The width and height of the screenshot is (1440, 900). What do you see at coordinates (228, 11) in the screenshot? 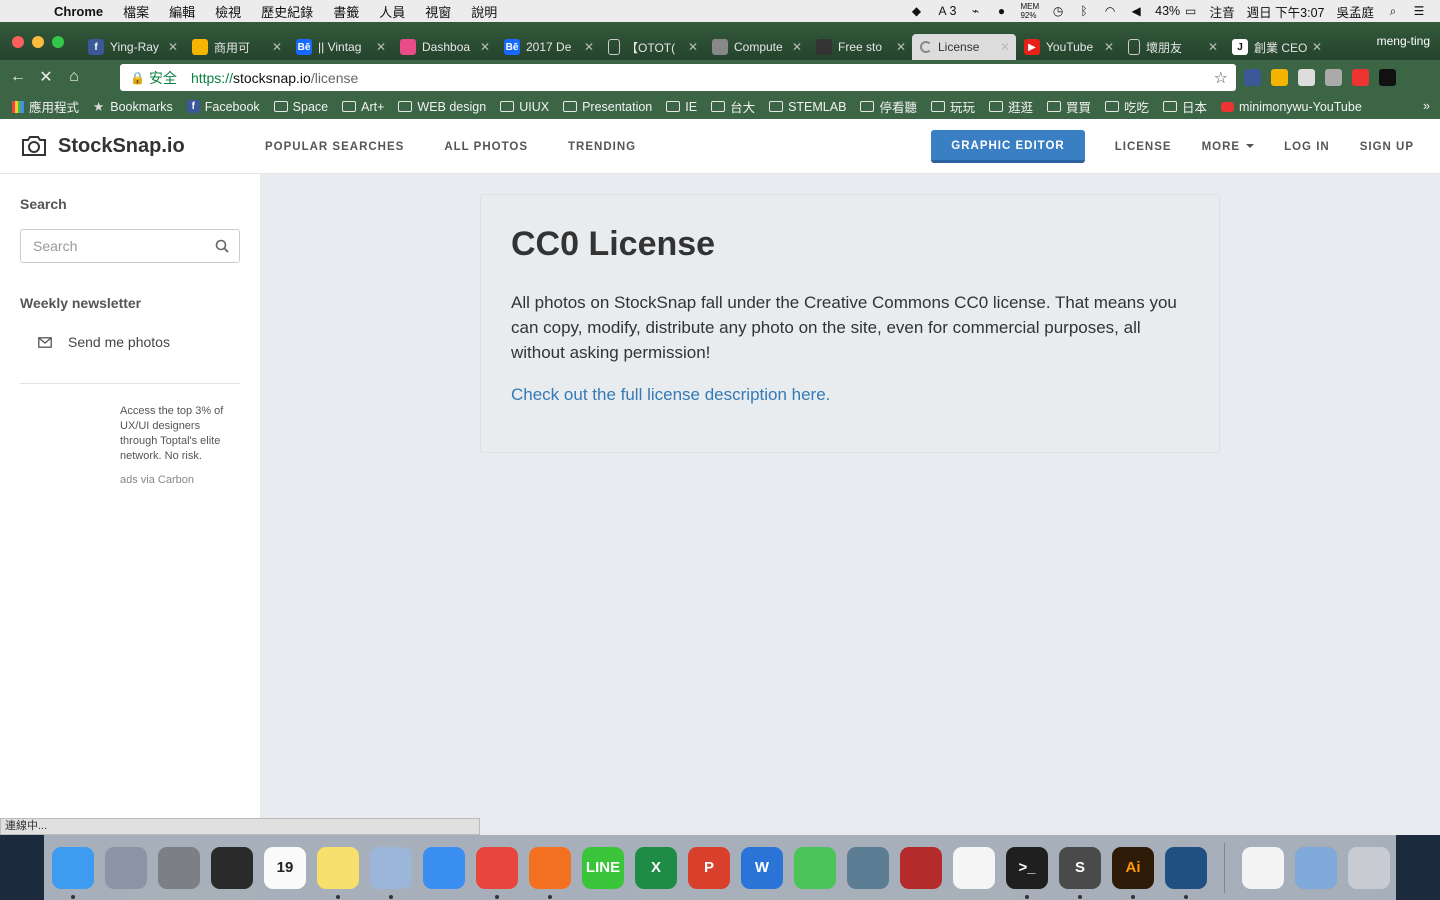
I see `menu-view: 檢視` at bounding box center [228, 11].